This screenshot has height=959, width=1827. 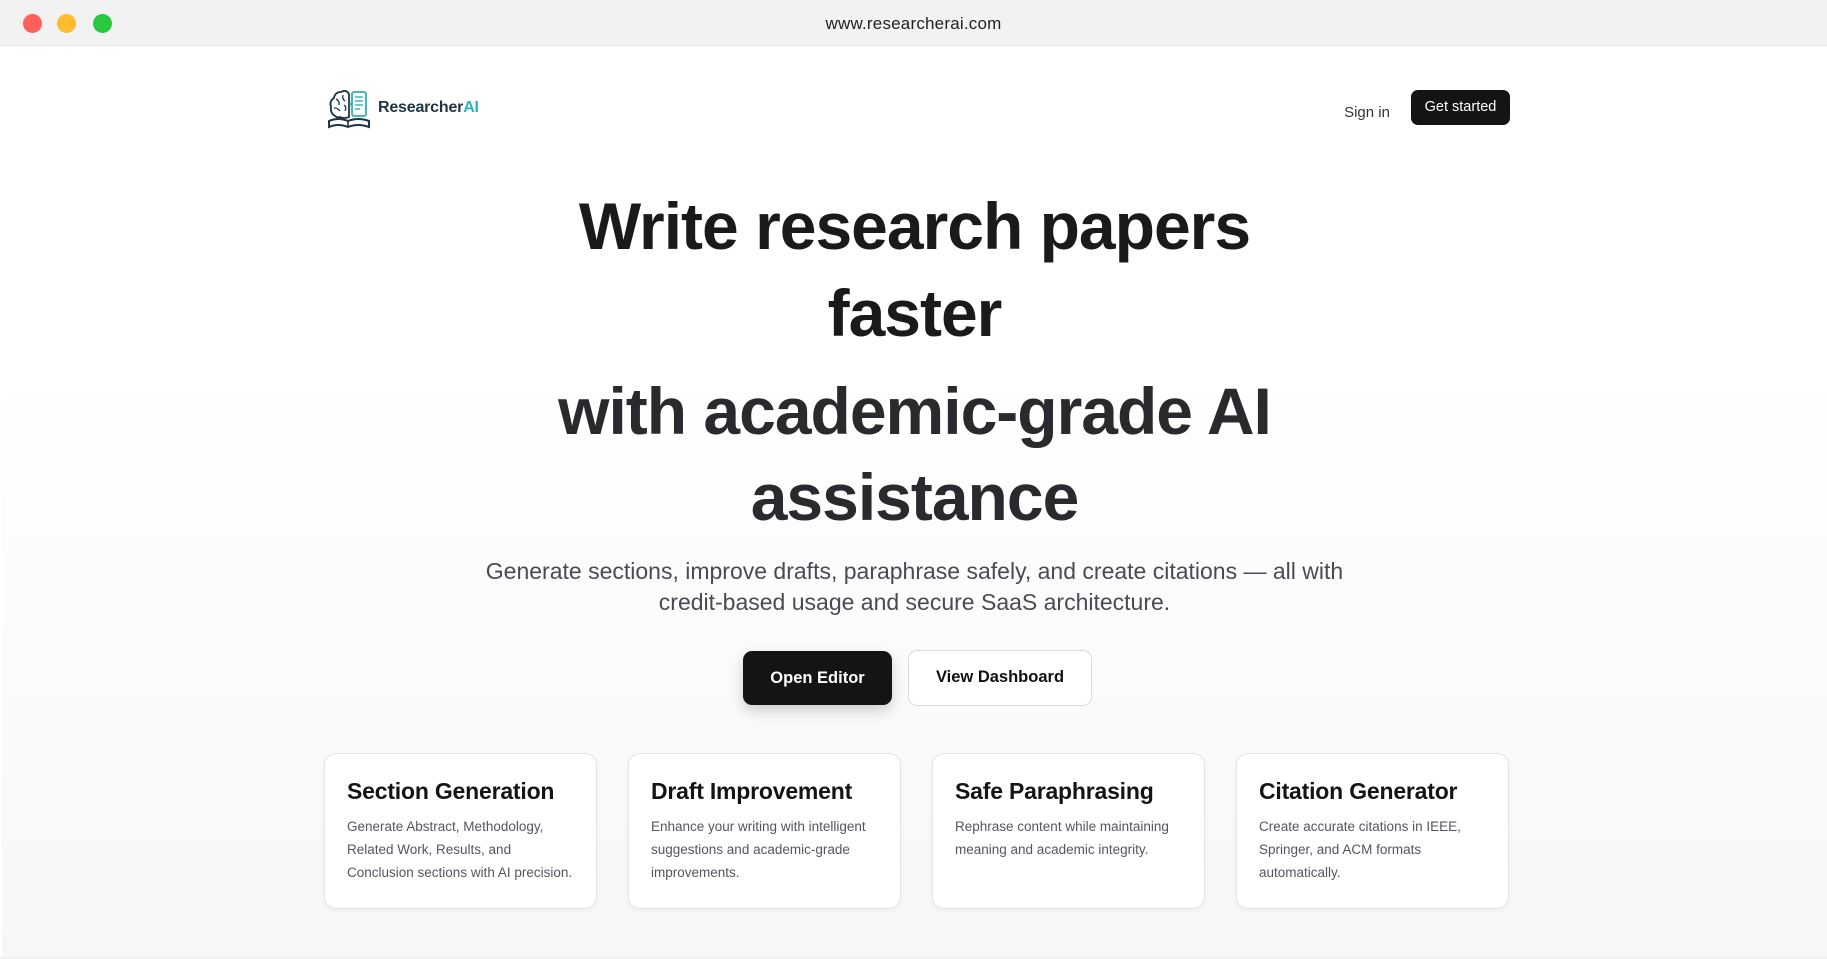 What do you see at coordinates (1460, 107) in the screenshot?
I see `get-started-button: Get started` at bounding box center [1460, 107].